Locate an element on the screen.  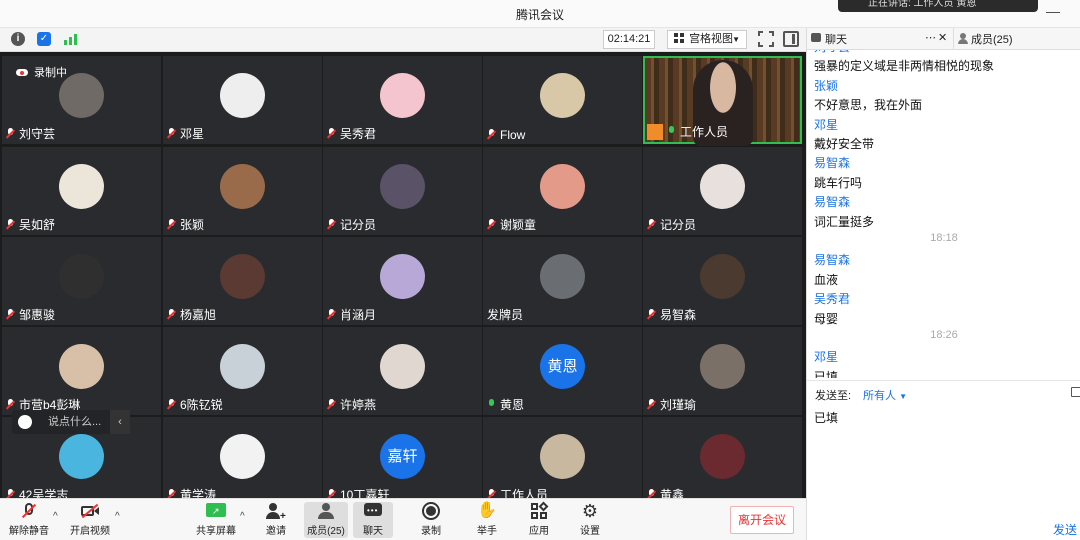
participant-tile: 嘉轩 10丁嘉轩 is located at coordinates (402, 457).